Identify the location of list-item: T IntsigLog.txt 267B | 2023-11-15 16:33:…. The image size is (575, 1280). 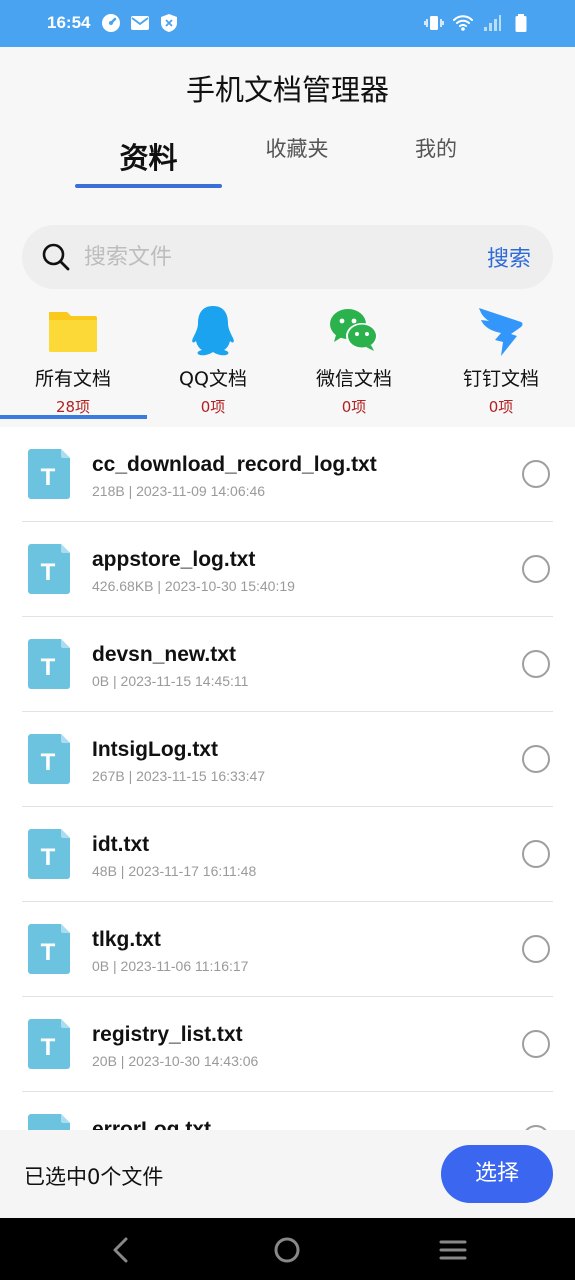
(287, 759).